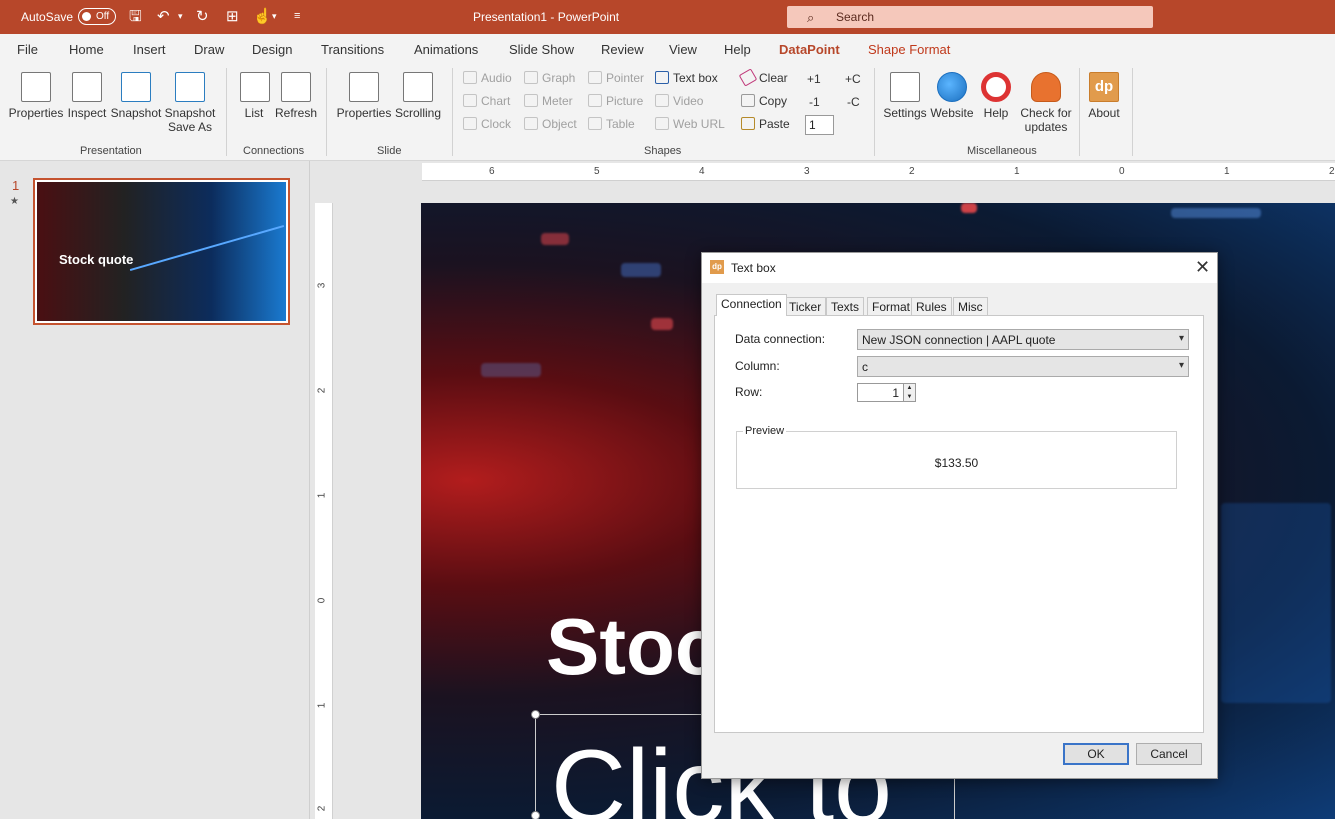 The image size is (1335, 819). What do you see at coordinates (190, 127) in the screenshot?
I see `snapshot-save-as-label-2: Save As` at bounding box center [190, 127].